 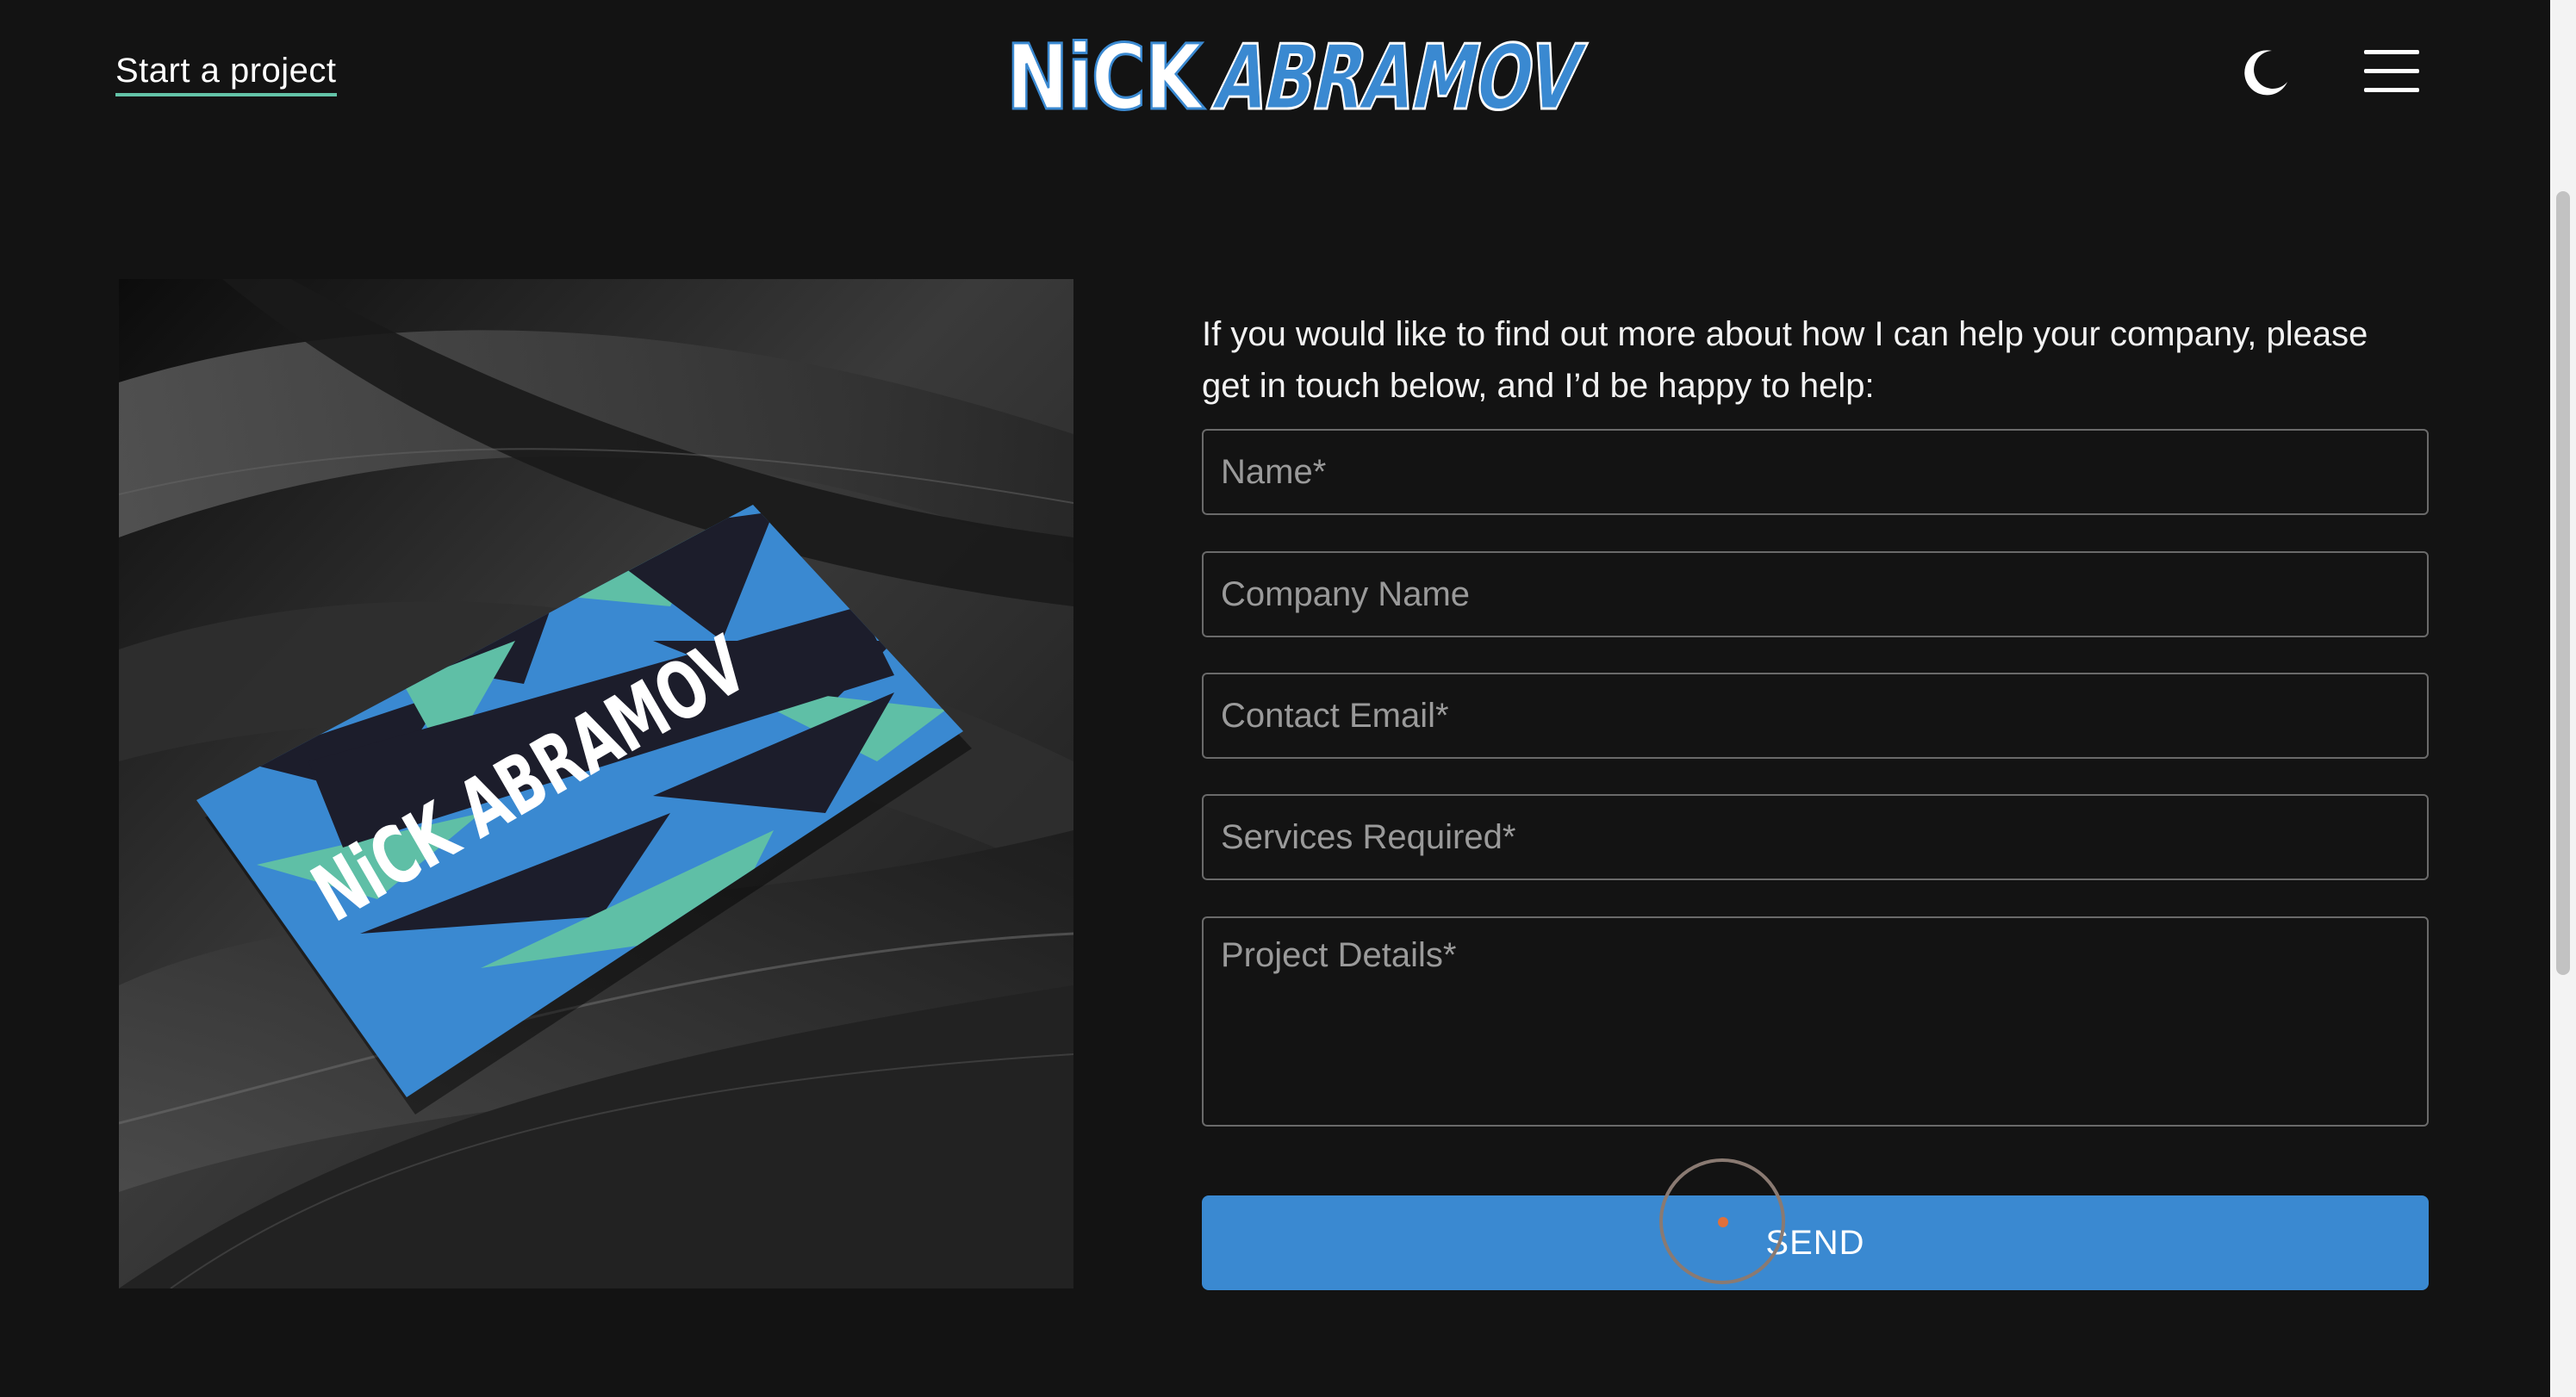 What do you see at coordinates (2563, 583) in the screenshot?
I see `scrollbar-thumb` at bounding box center [2563, 583].